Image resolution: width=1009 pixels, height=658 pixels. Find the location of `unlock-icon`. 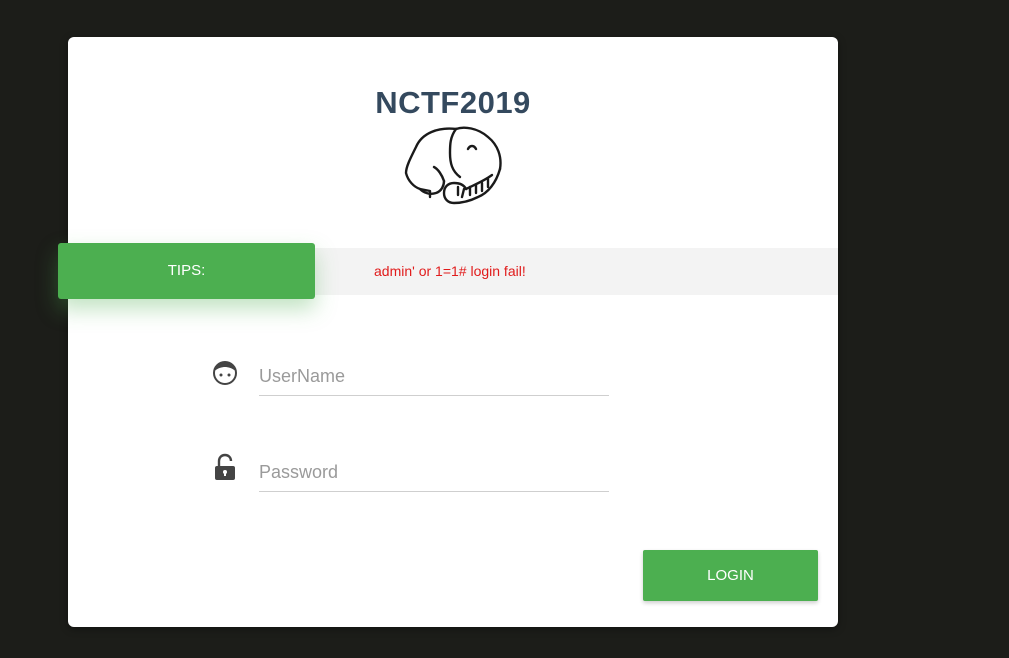

unlock-icon is located at coordinates (225, 466).